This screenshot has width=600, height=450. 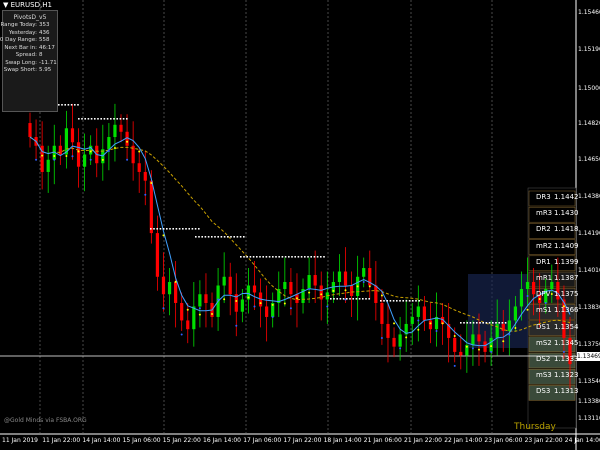 What do you see at coordinates (589, 12) in the screenshot?
I see `price-axis-label: 1.15460` at bounding box center [589, 12].